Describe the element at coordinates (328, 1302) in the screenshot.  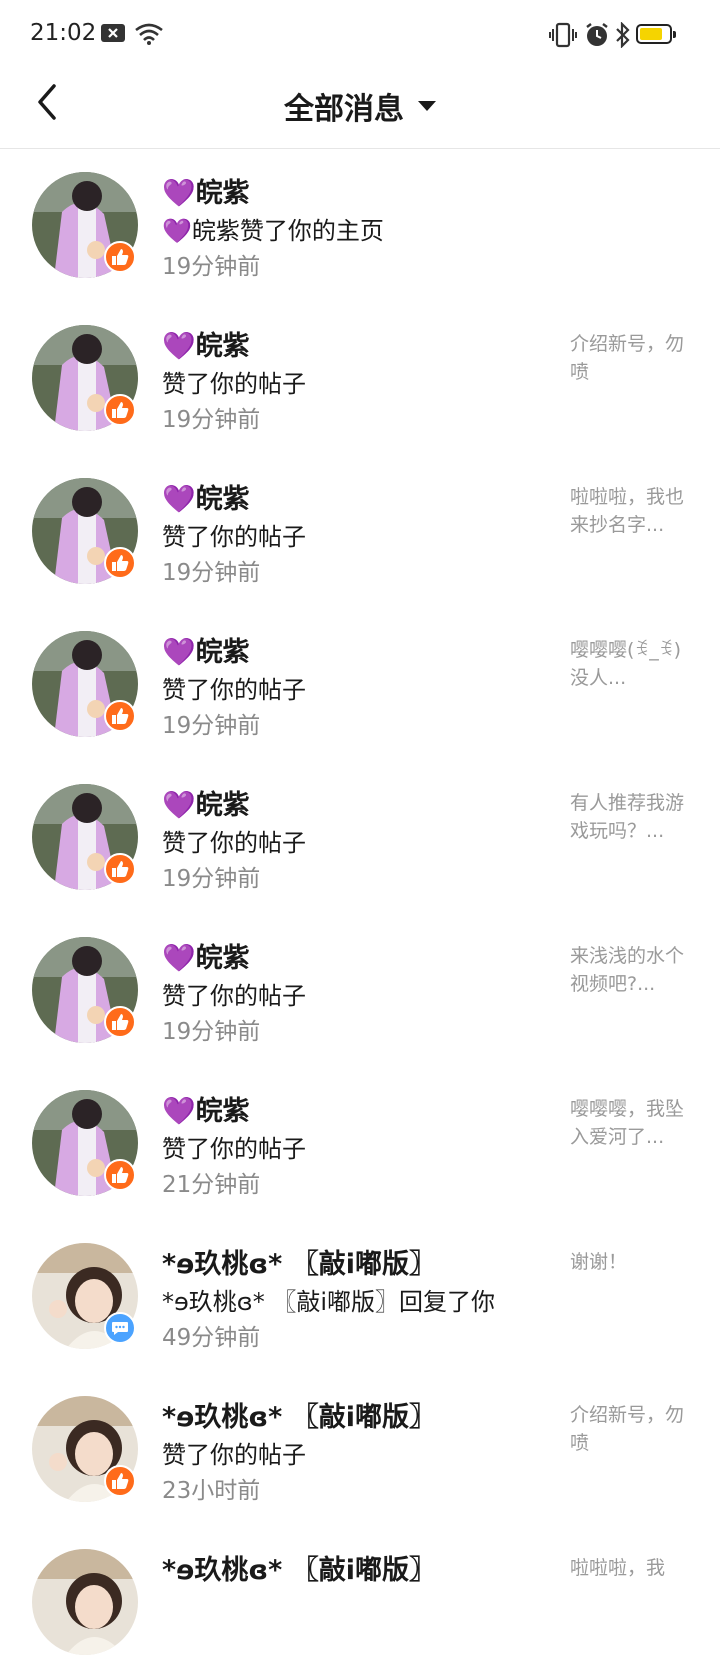
I see `message-action: *ɘ玖桃ɞ* 〖敲i嘟版〗回复了你` at that location.